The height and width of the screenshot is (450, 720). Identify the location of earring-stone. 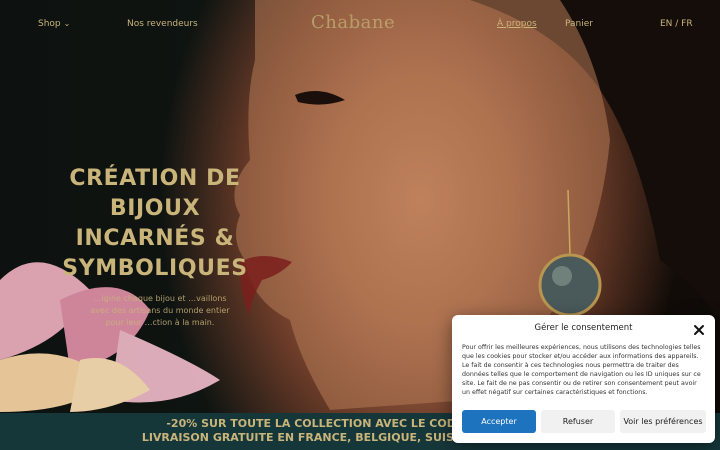
(570, 285).